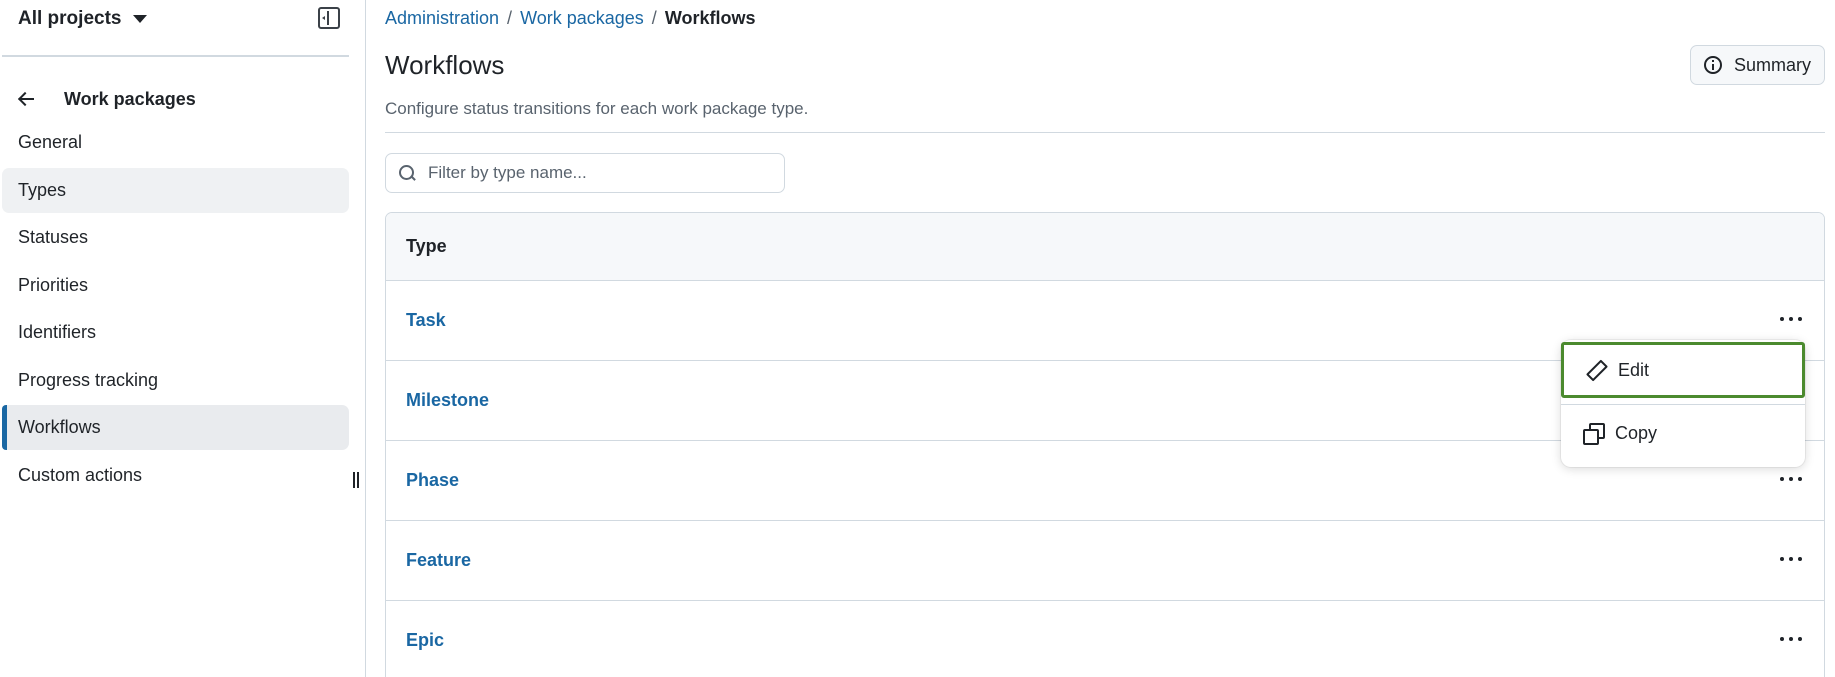 The height and width of the screenshot is (677, 1835). Describe the element at coordinates (130, 98) in the screenshot. I see `sidebar-section-title: Work packages` at that location.